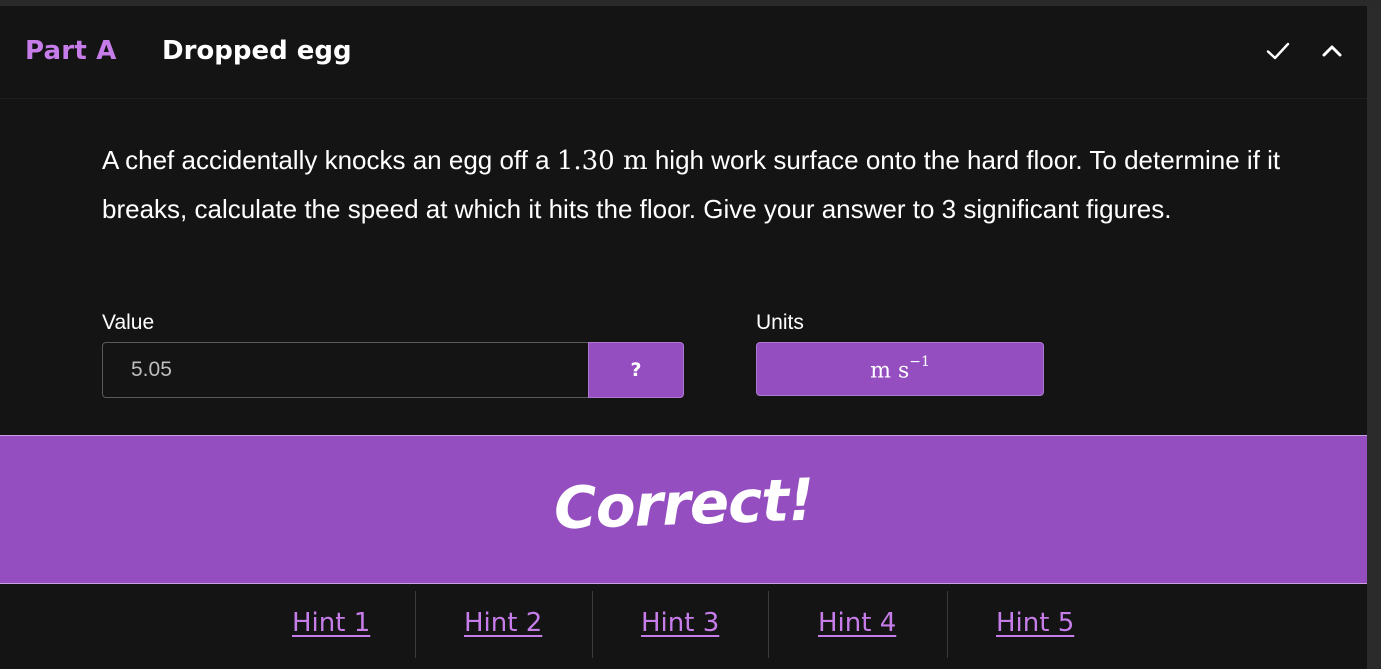 The height and width of the screenshot is (669, 1381). Describe the element at coordinates (780, 322) in the screenshot. I see `units-label: Units` at that location.